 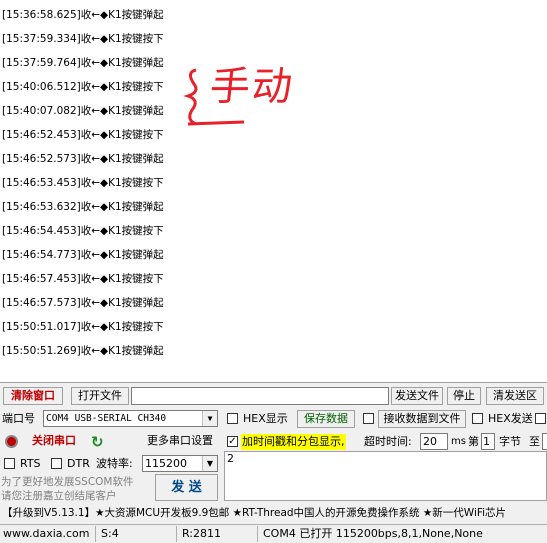 I want to click on timeout-input: 20, so click(x=434, y=441).